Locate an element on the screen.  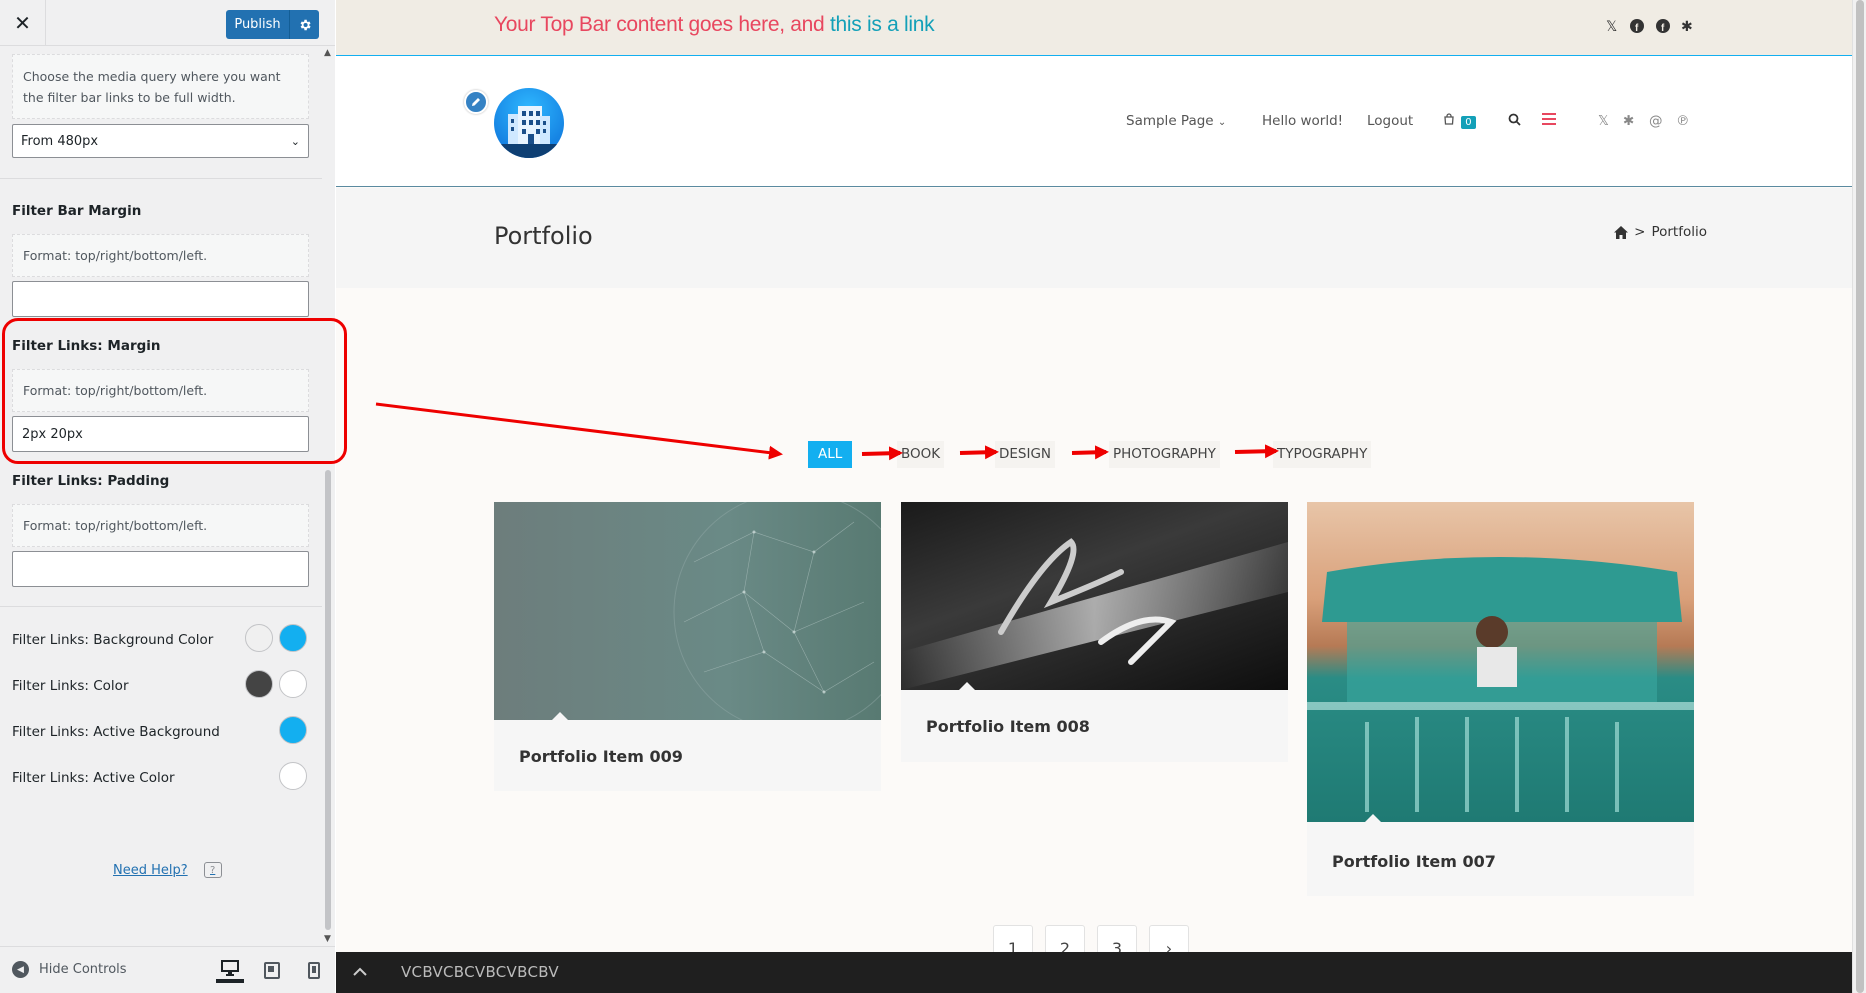
portfolio-item-title: Portfolio Item 008 is located at coordinates (1008, 726).